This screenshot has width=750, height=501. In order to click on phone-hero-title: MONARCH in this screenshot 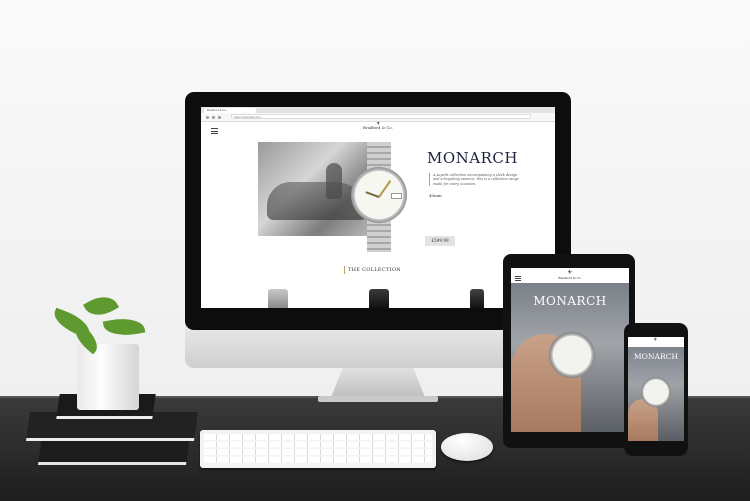, I will do `click(656, 356)`.